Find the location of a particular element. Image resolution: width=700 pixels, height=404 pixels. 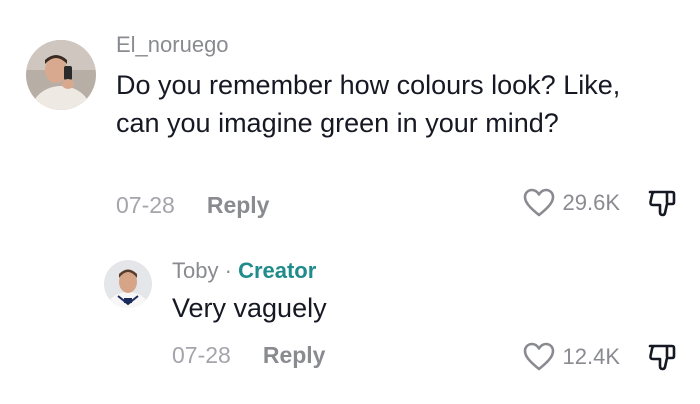

like-button: 12.4K is located at coordinates (572, 357).